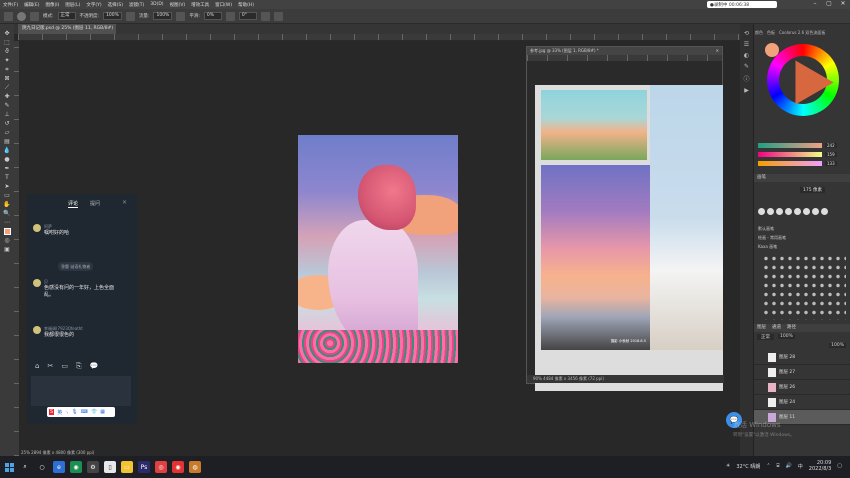 This screenshot has width=850, height=478. I want to click on edge-icon: e, so click(59, 467).